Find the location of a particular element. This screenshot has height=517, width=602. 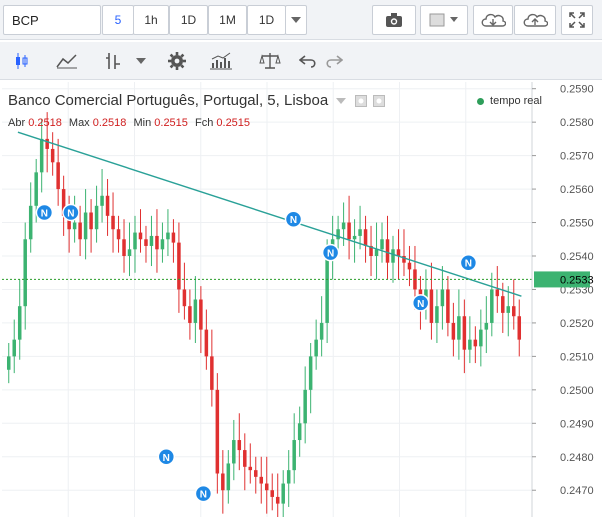

top-toolbar: 5 1h 1D 1M 1D is located at coordinates (301, 20).